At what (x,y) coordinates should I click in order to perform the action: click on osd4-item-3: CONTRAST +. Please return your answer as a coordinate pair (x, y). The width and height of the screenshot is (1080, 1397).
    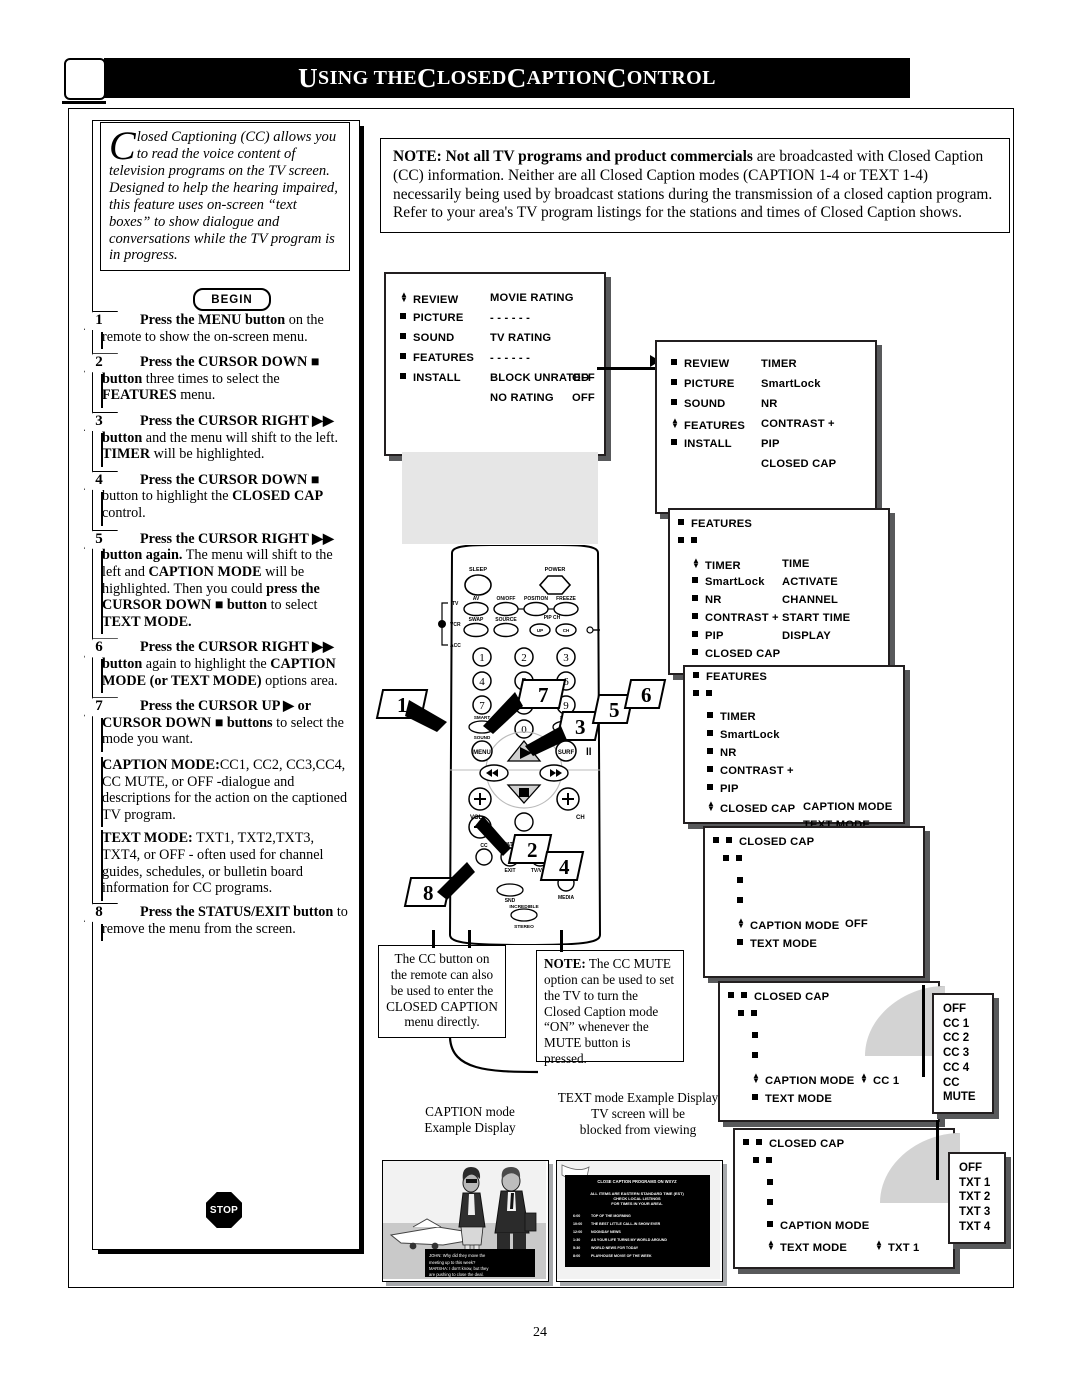
    Looking at the image, I should click on (750, 771).